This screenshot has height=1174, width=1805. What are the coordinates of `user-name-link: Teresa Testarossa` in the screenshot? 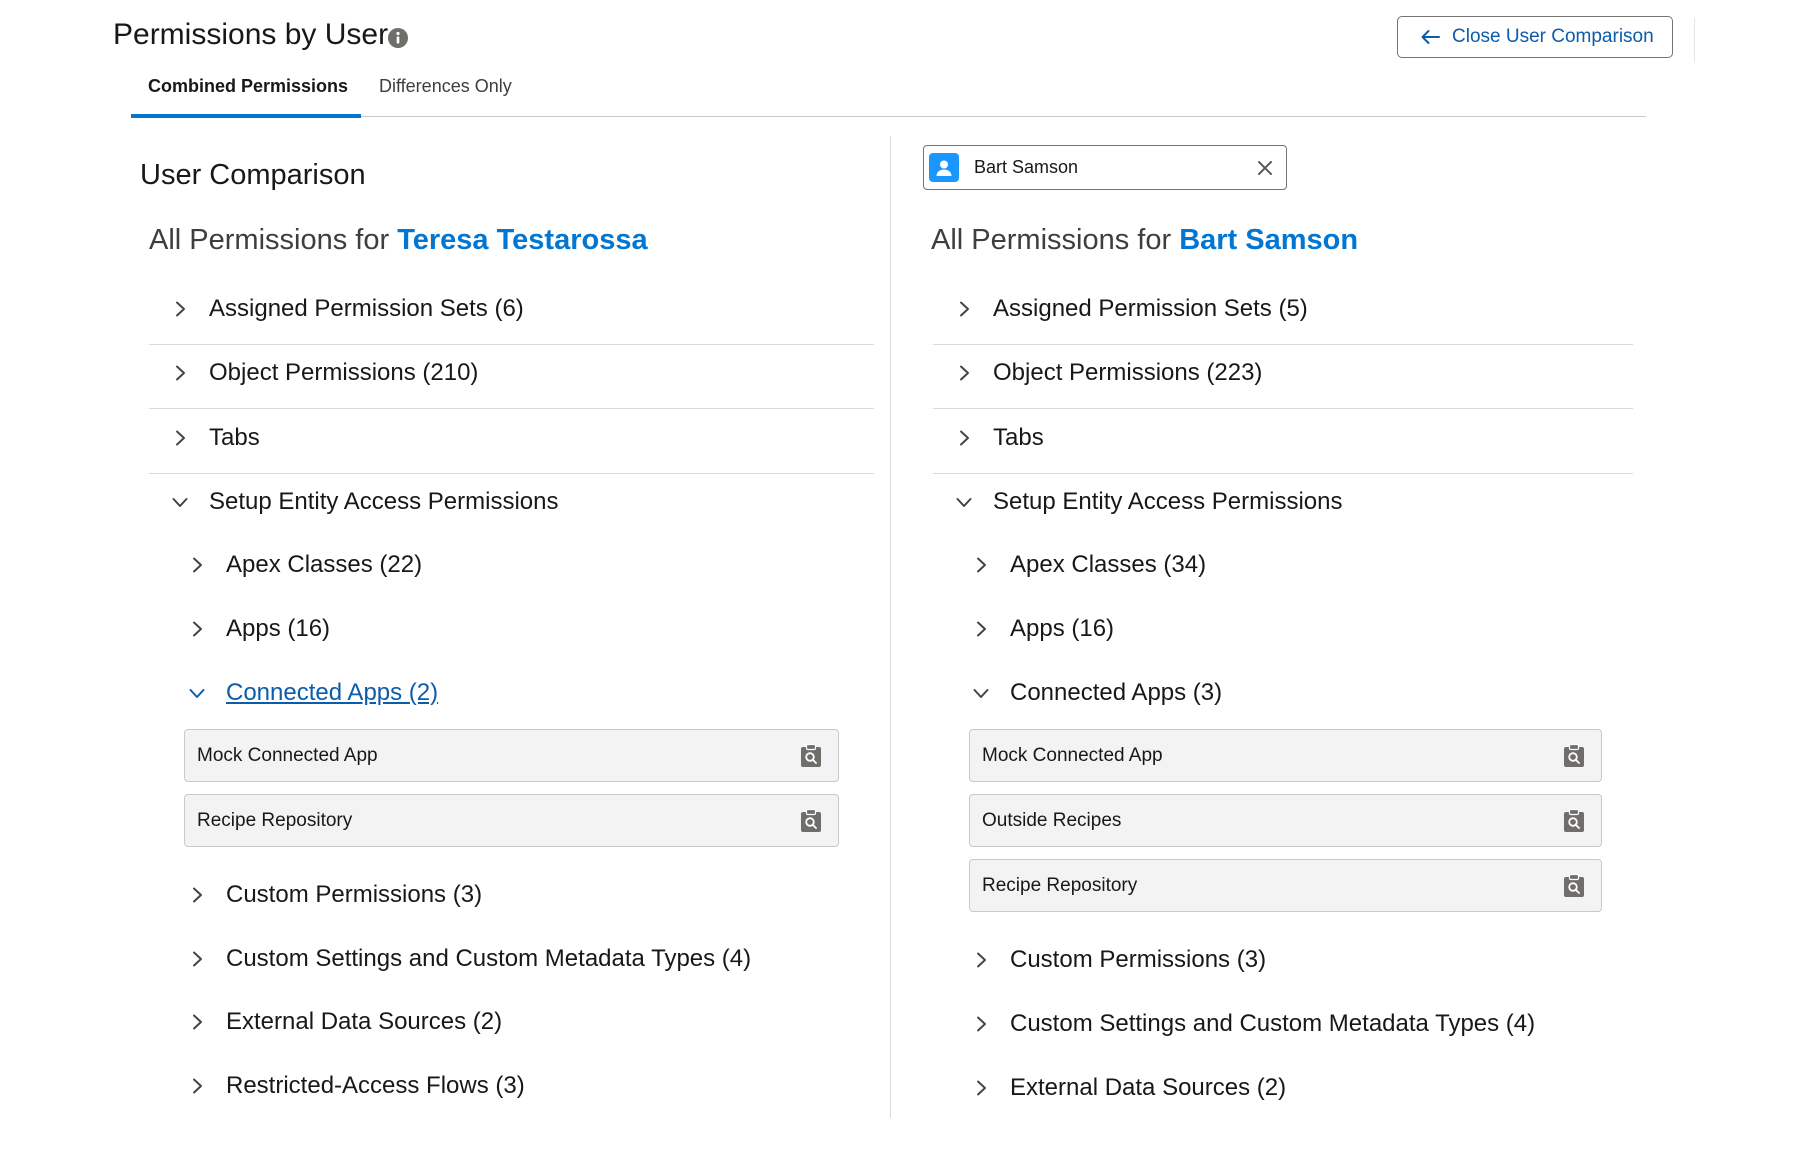 It's located at (522, 240).